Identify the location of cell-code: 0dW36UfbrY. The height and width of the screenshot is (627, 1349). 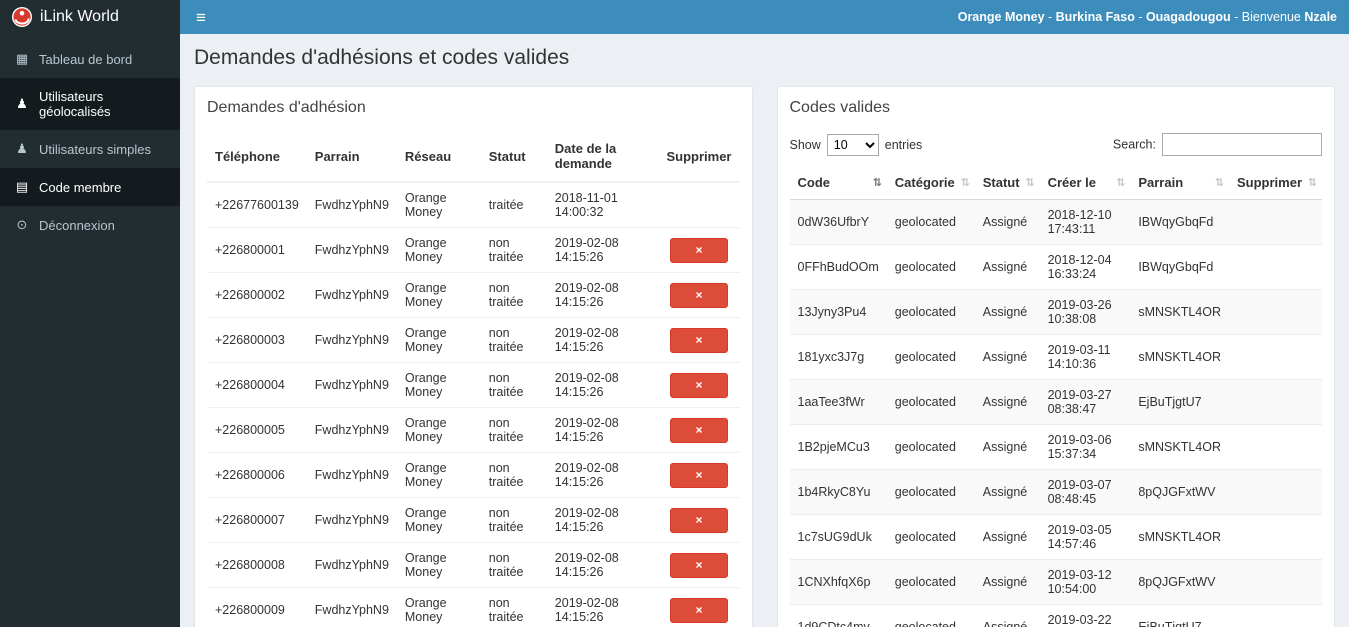
(838, 222).